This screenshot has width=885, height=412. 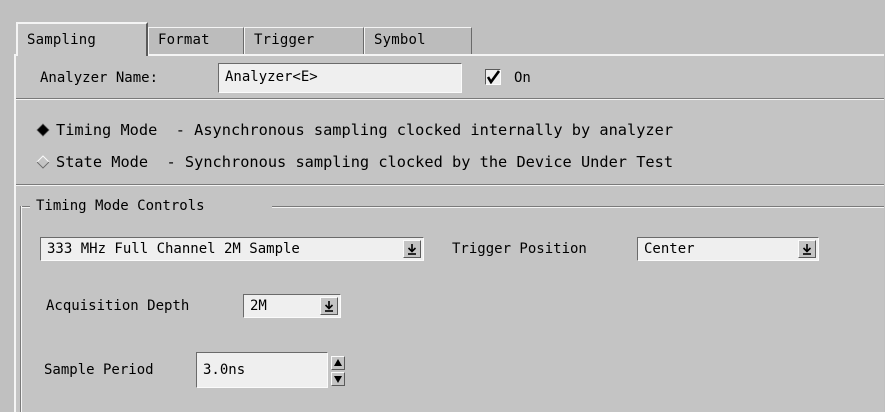 I want to click on tab-format: Format, so click(x=196, y=40).